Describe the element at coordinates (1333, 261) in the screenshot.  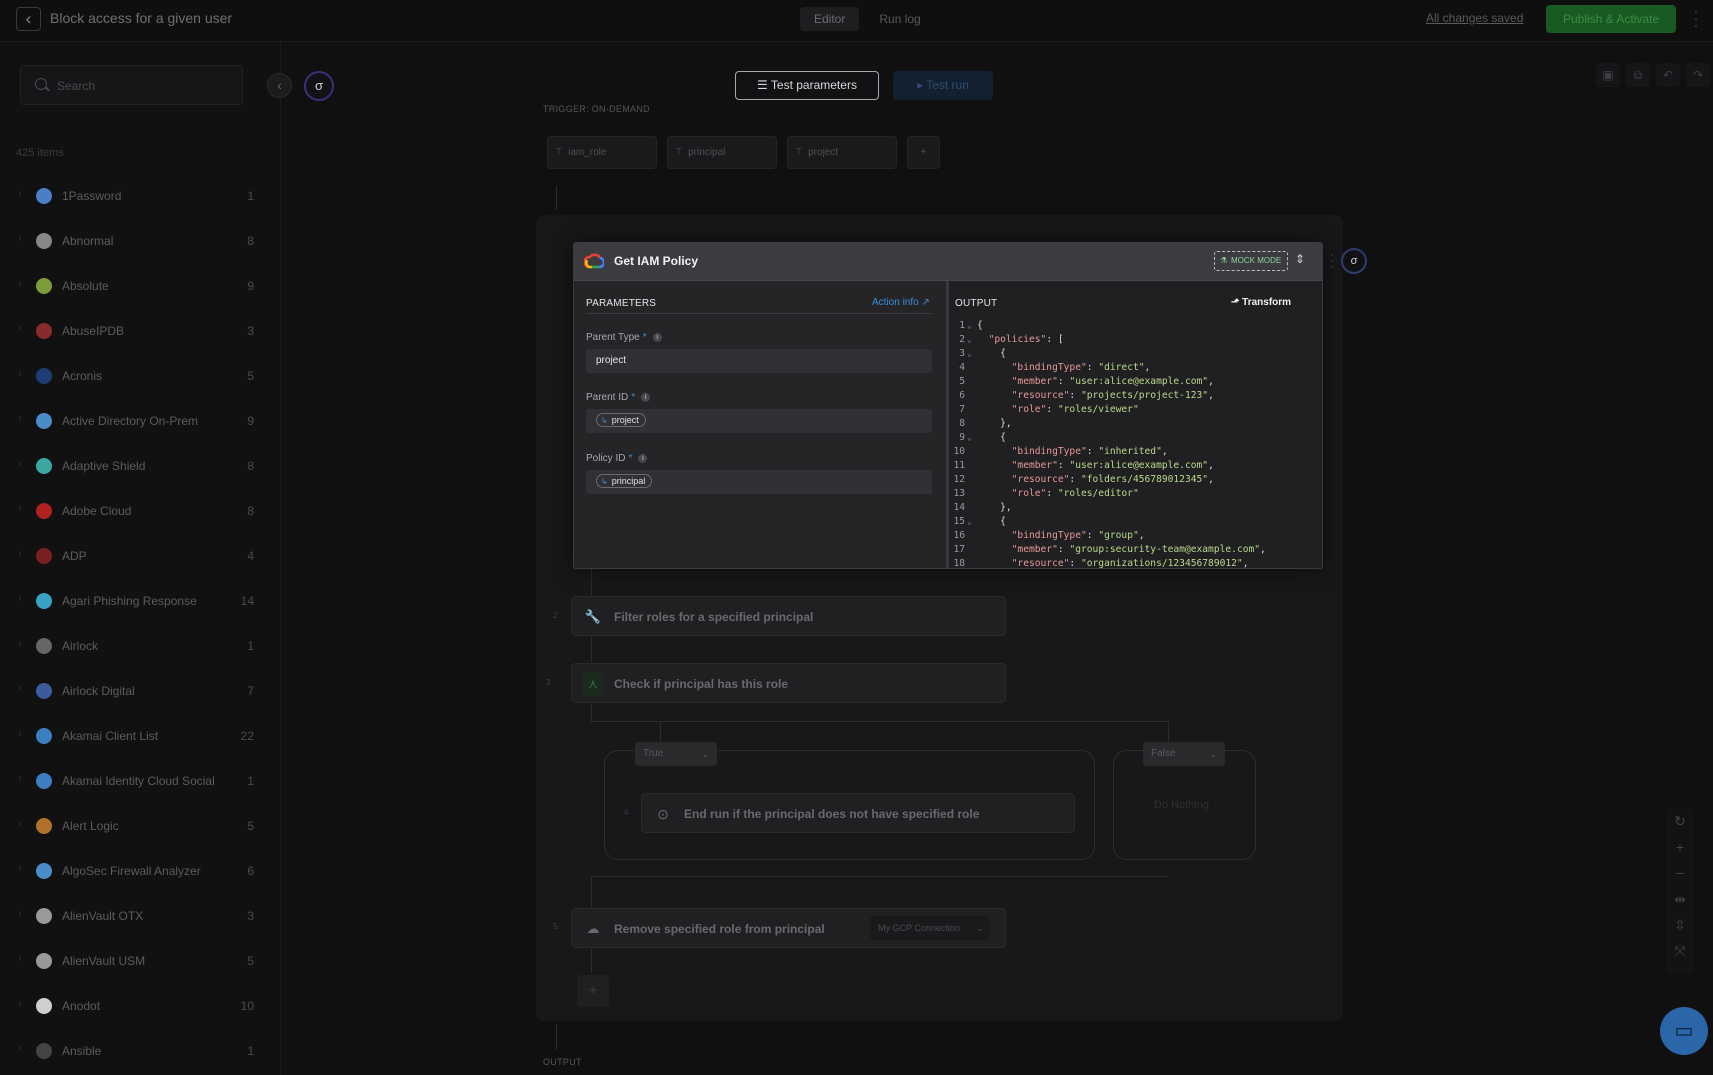
I see `step-more-icon: · · ·` at that location.